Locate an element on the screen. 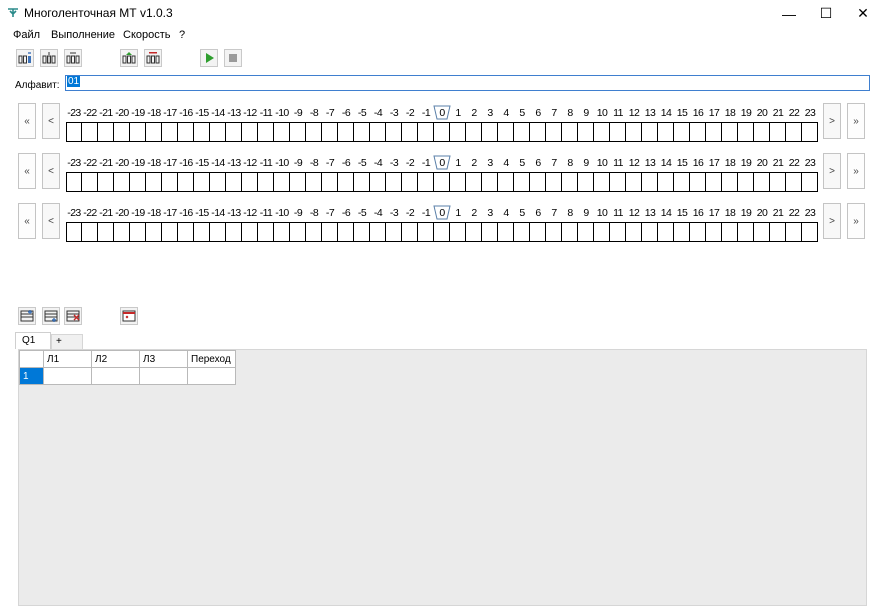 This screenshot has height=608, width=883. state-window-button is located at coordinates (129, 316).